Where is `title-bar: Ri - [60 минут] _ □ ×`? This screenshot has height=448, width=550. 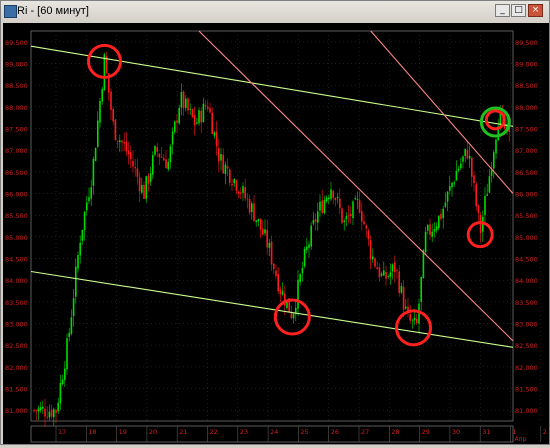 title-bar: Ri - [60 минут] _ □ × is located at coordinates (275, 12).